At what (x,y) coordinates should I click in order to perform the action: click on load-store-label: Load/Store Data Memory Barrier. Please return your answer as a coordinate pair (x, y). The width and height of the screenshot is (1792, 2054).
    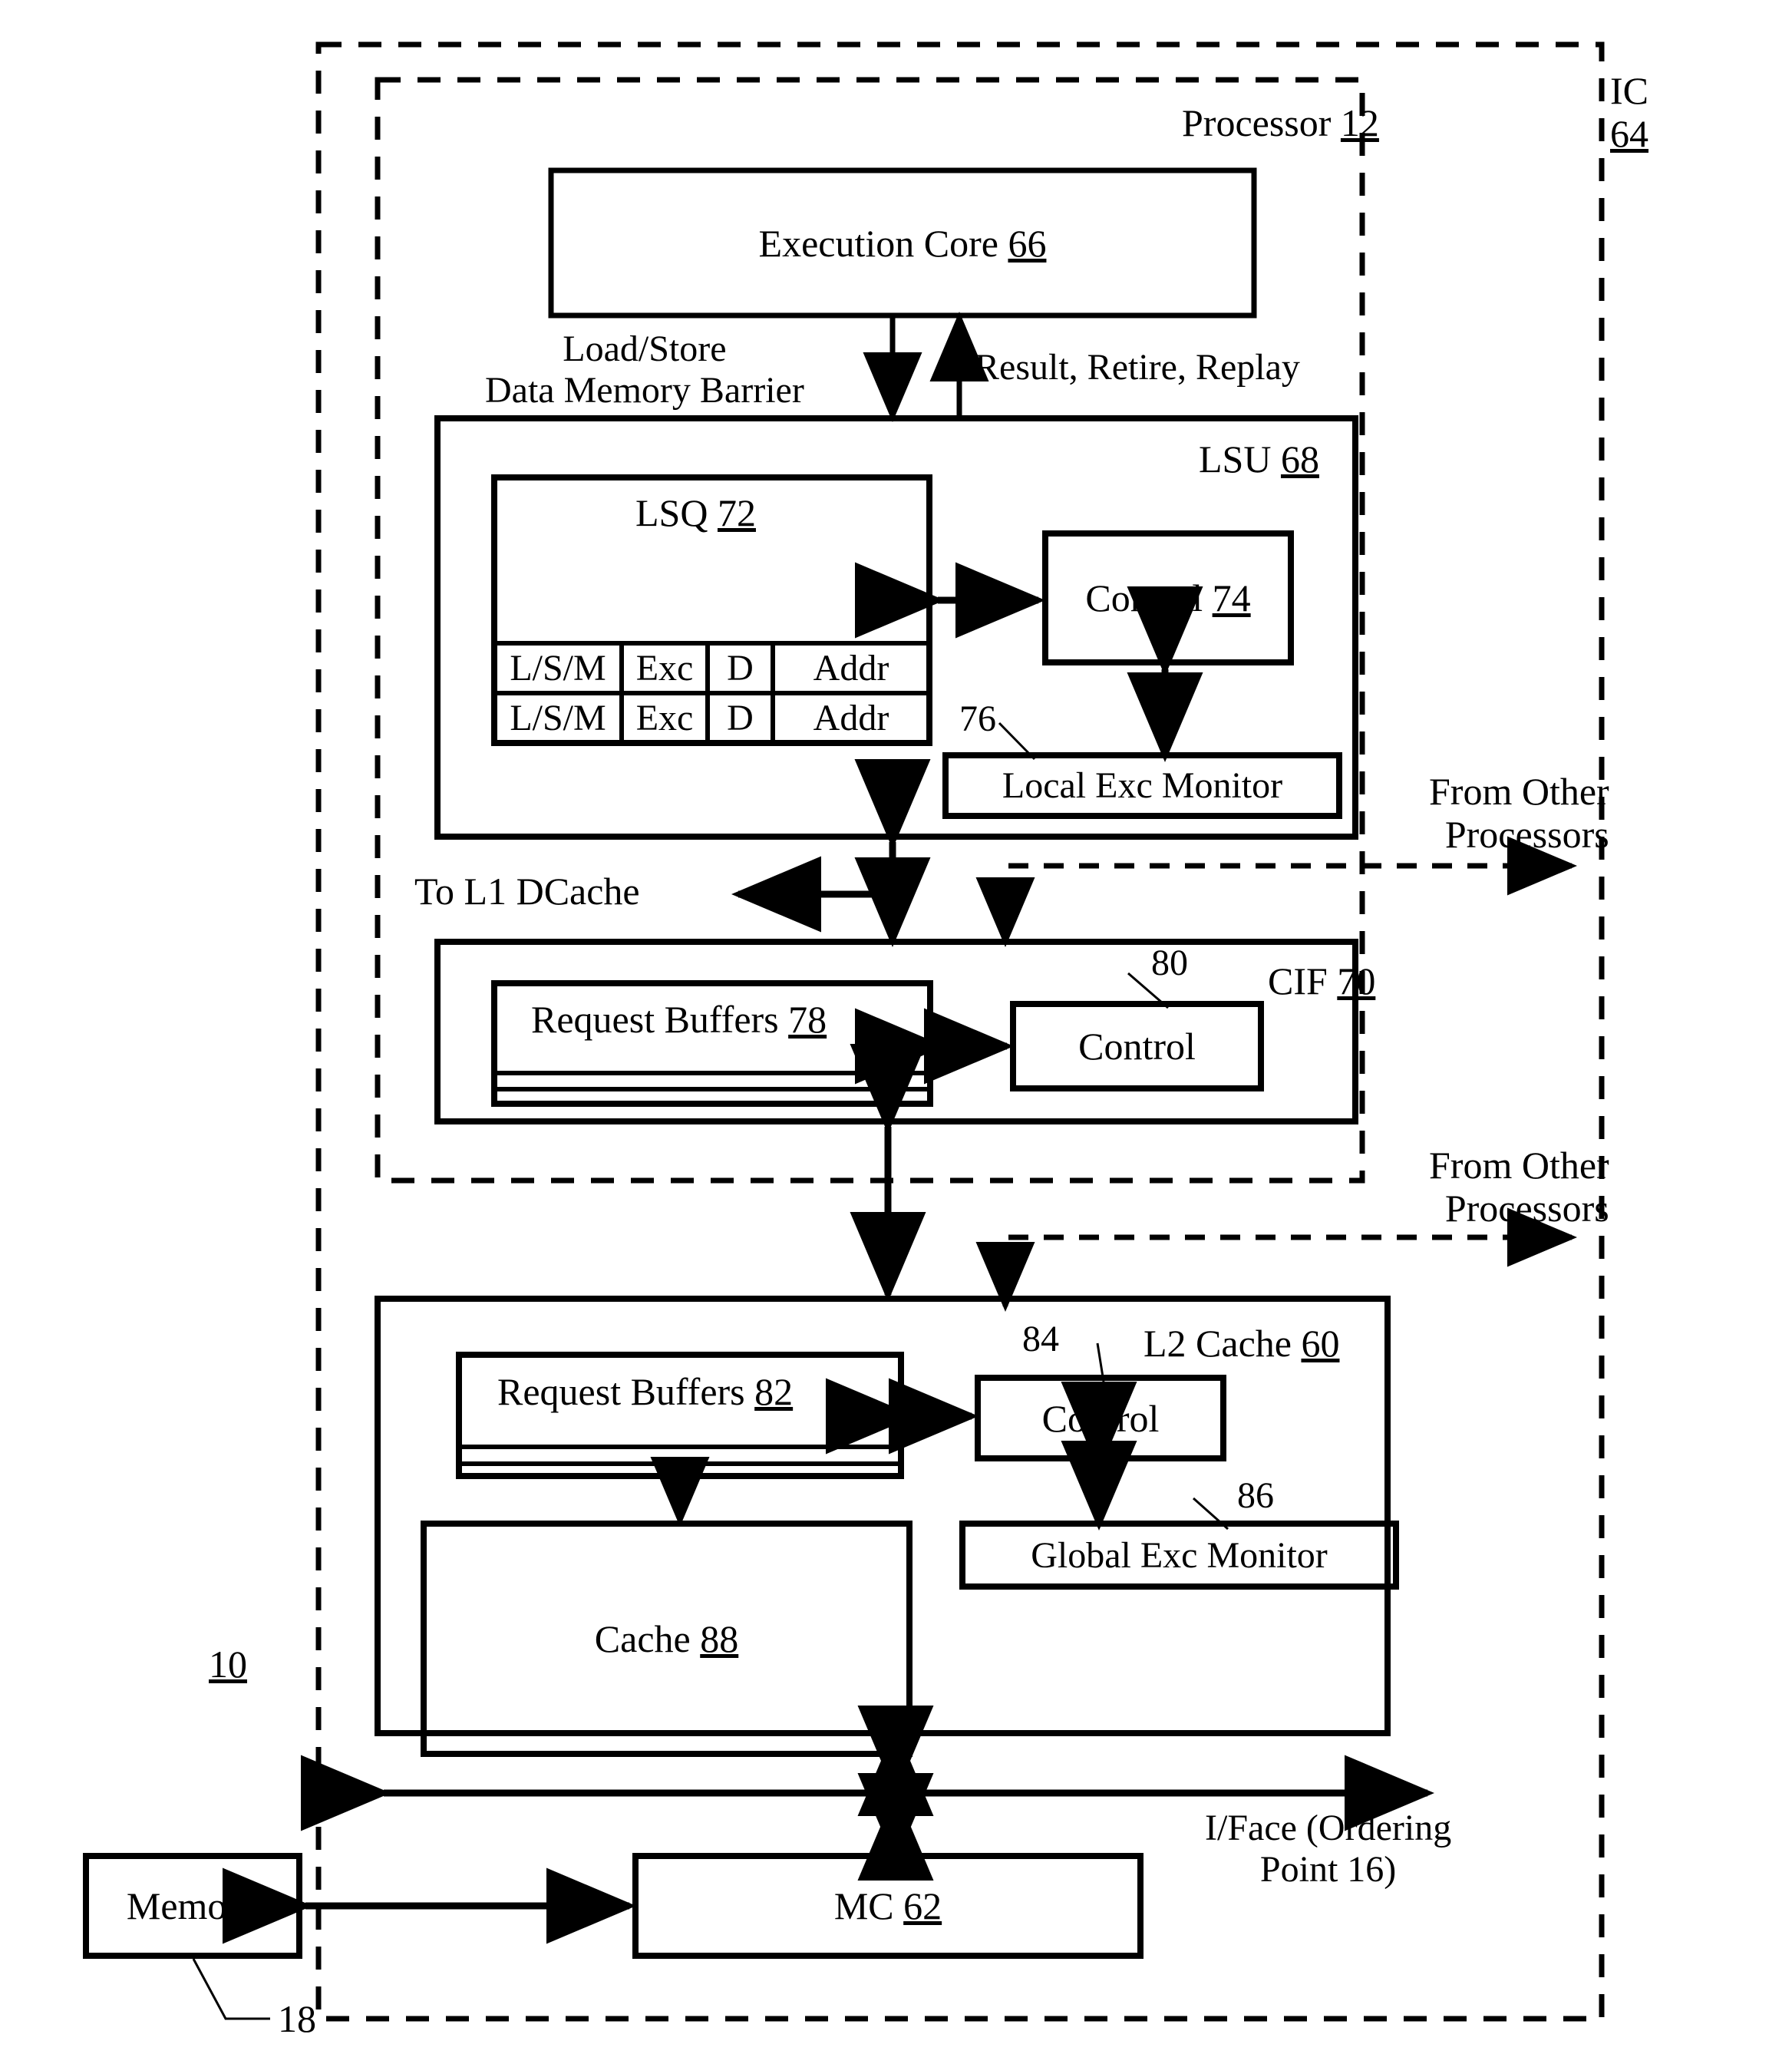
    Looking at the image, I should click on (644, 370).